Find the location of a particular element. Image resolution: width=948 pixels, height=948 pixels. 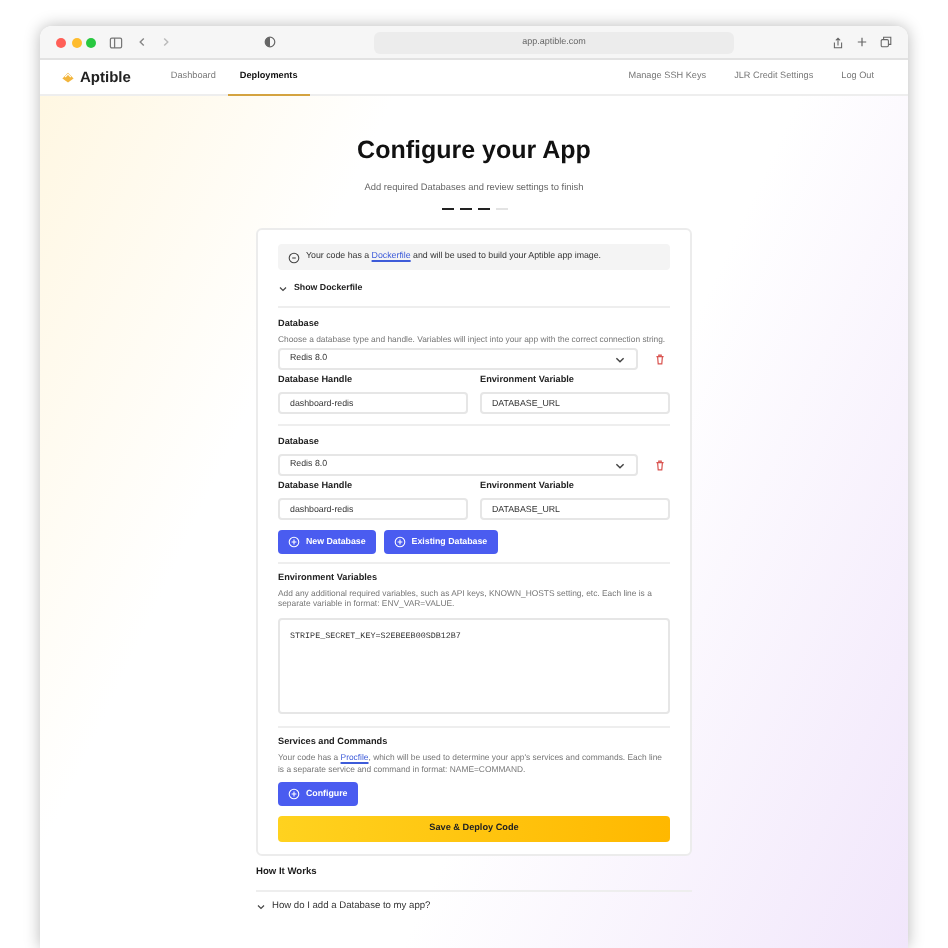

share-icon is located at coordinates (838, 42).